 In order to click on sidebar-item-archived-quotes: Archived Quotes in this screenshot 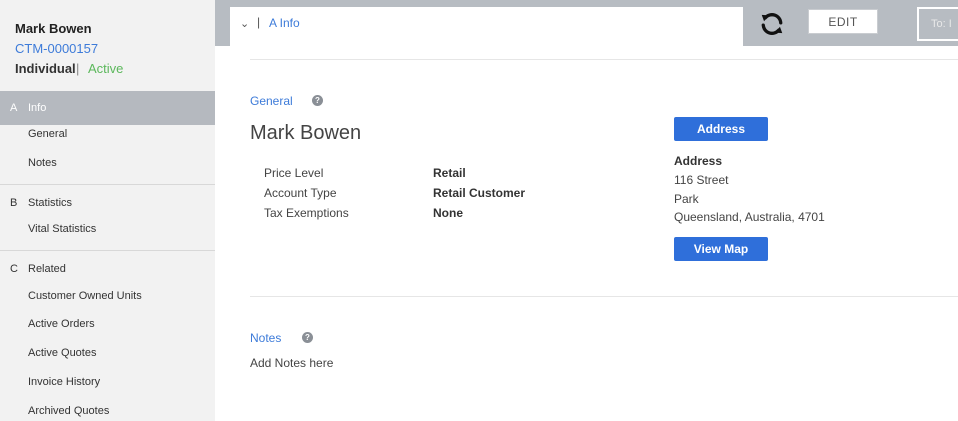, I will do `click(68, 411)`.